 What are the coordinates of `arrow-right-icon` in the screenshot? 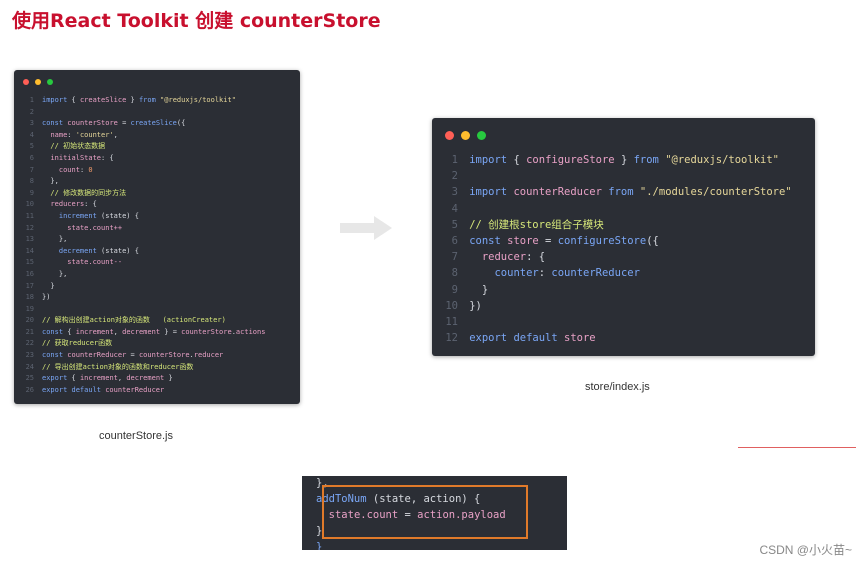 It's located at (366, 228).